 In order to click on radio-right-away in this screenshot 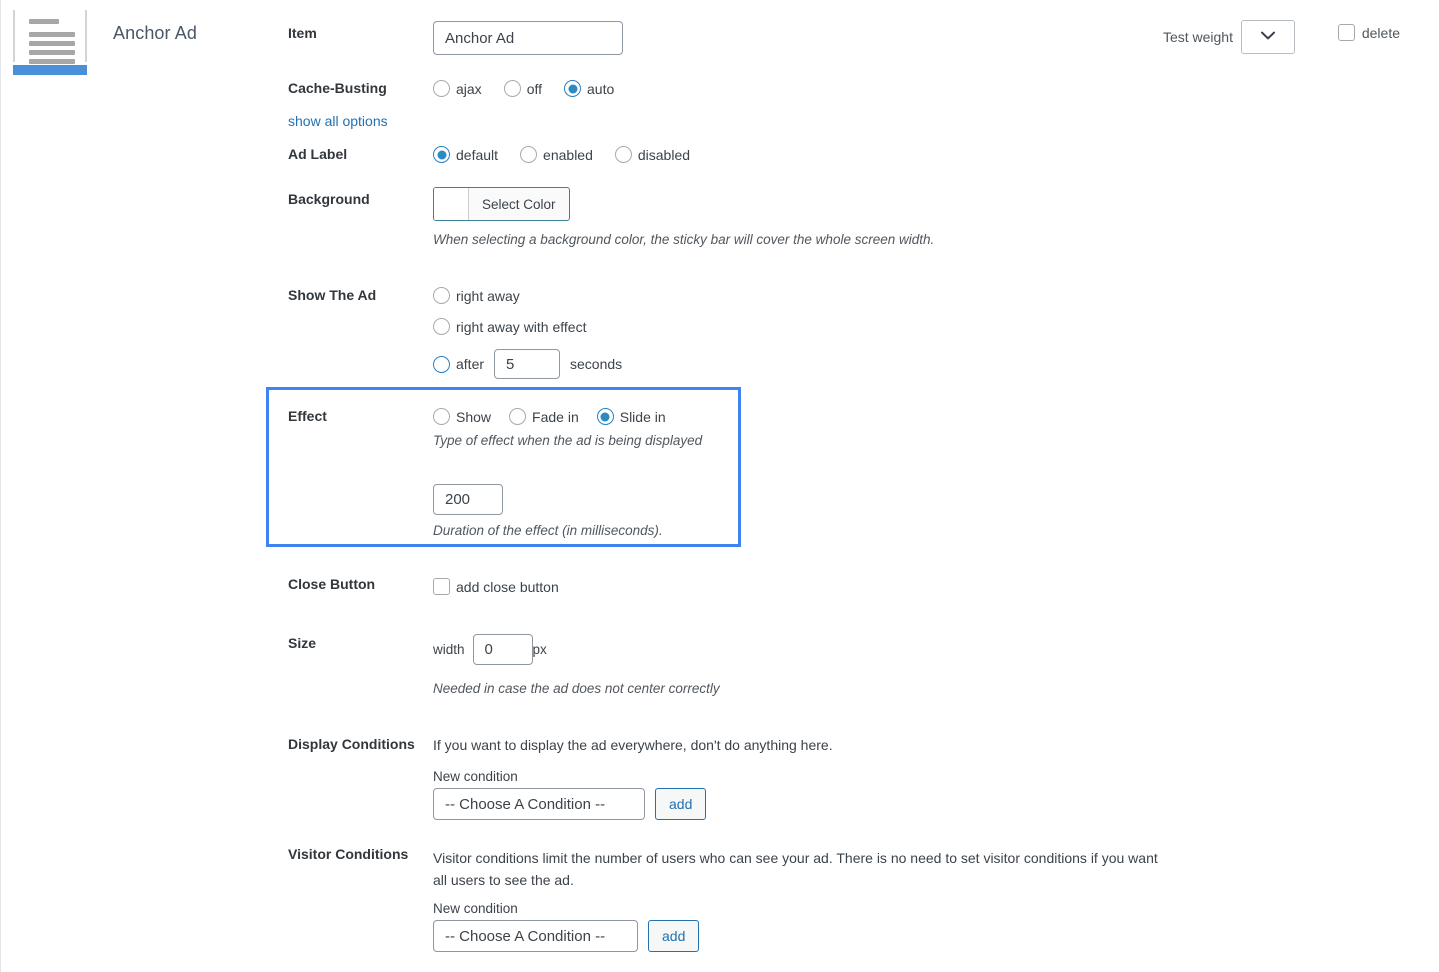, I will do `click(441, 295)`.